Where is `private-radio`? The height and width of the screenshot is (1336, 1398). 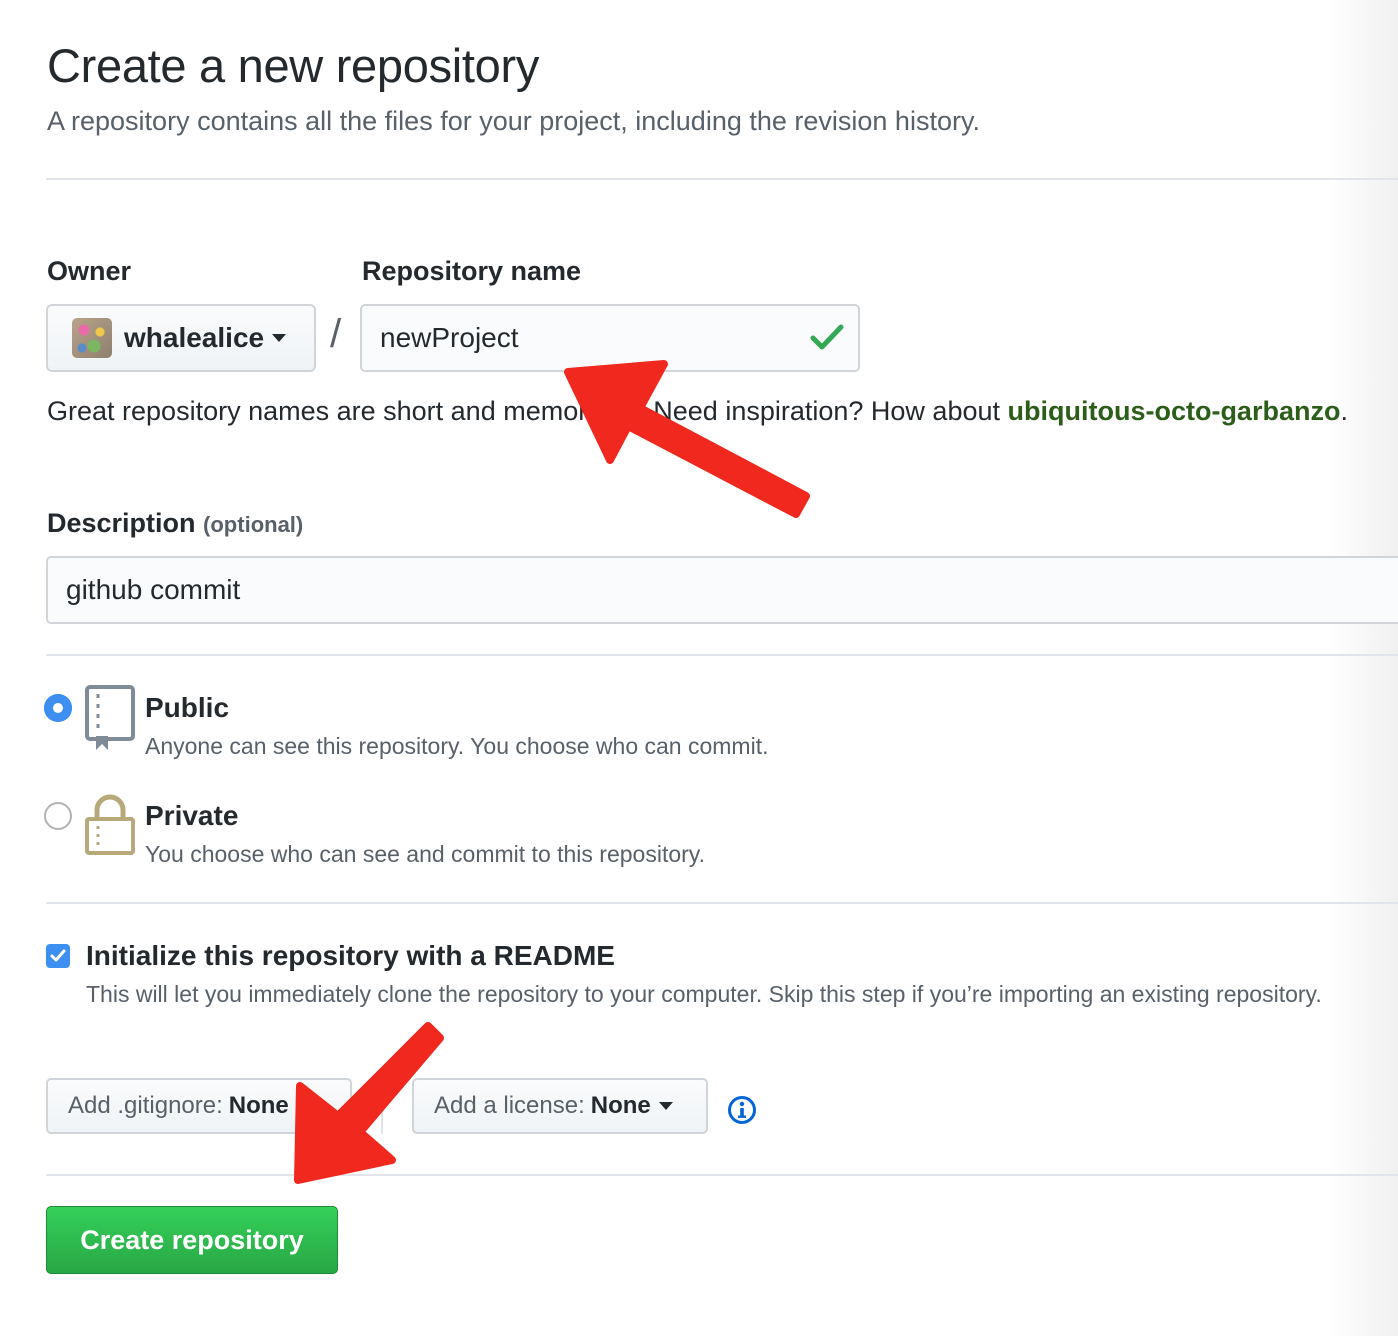 private-radio is located at coordinates (58, 816).